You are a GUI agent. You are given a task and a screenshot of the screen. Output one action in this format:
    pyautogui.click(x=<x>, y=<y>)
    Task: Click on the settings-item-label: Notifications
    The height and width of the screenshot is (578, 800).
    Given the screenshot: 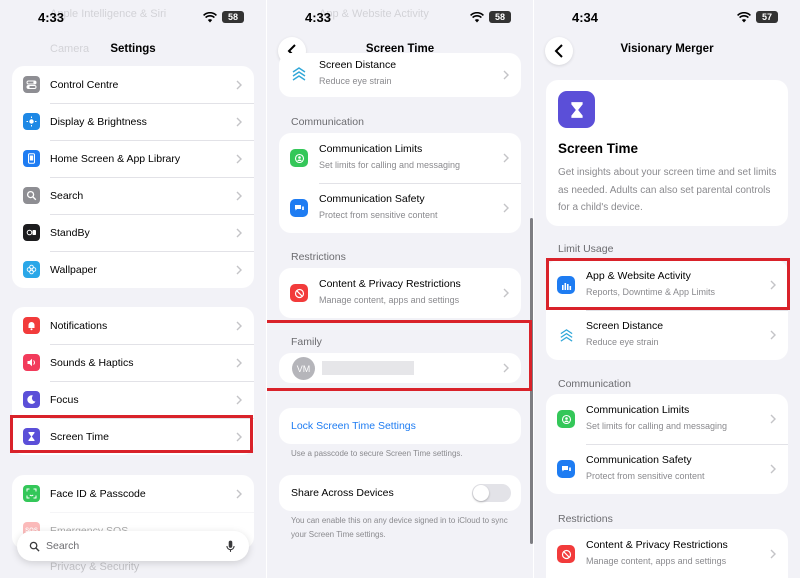 What is the action you would take?
    pyautogui.click(x=79, y=325)
    